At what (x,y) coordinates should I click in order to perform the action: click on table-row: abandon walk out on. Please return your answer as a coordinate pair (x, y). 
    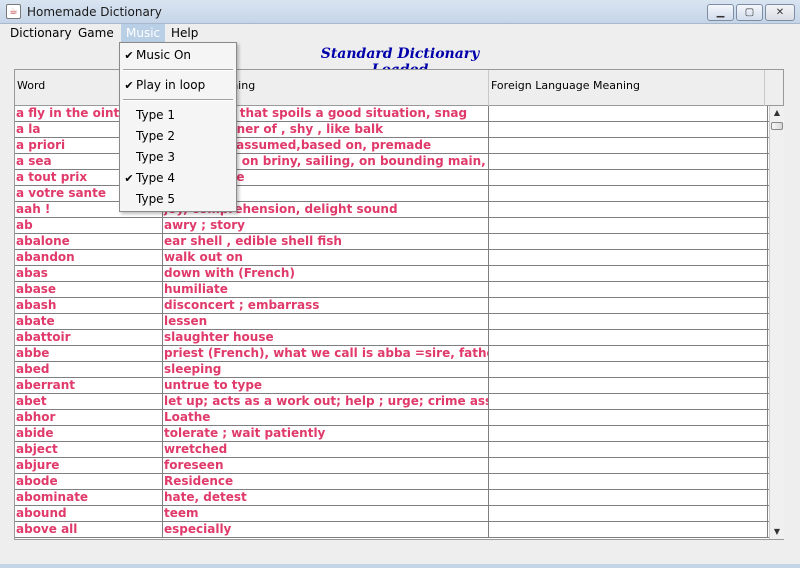
    Looking at the image, I should click on (392, 258).